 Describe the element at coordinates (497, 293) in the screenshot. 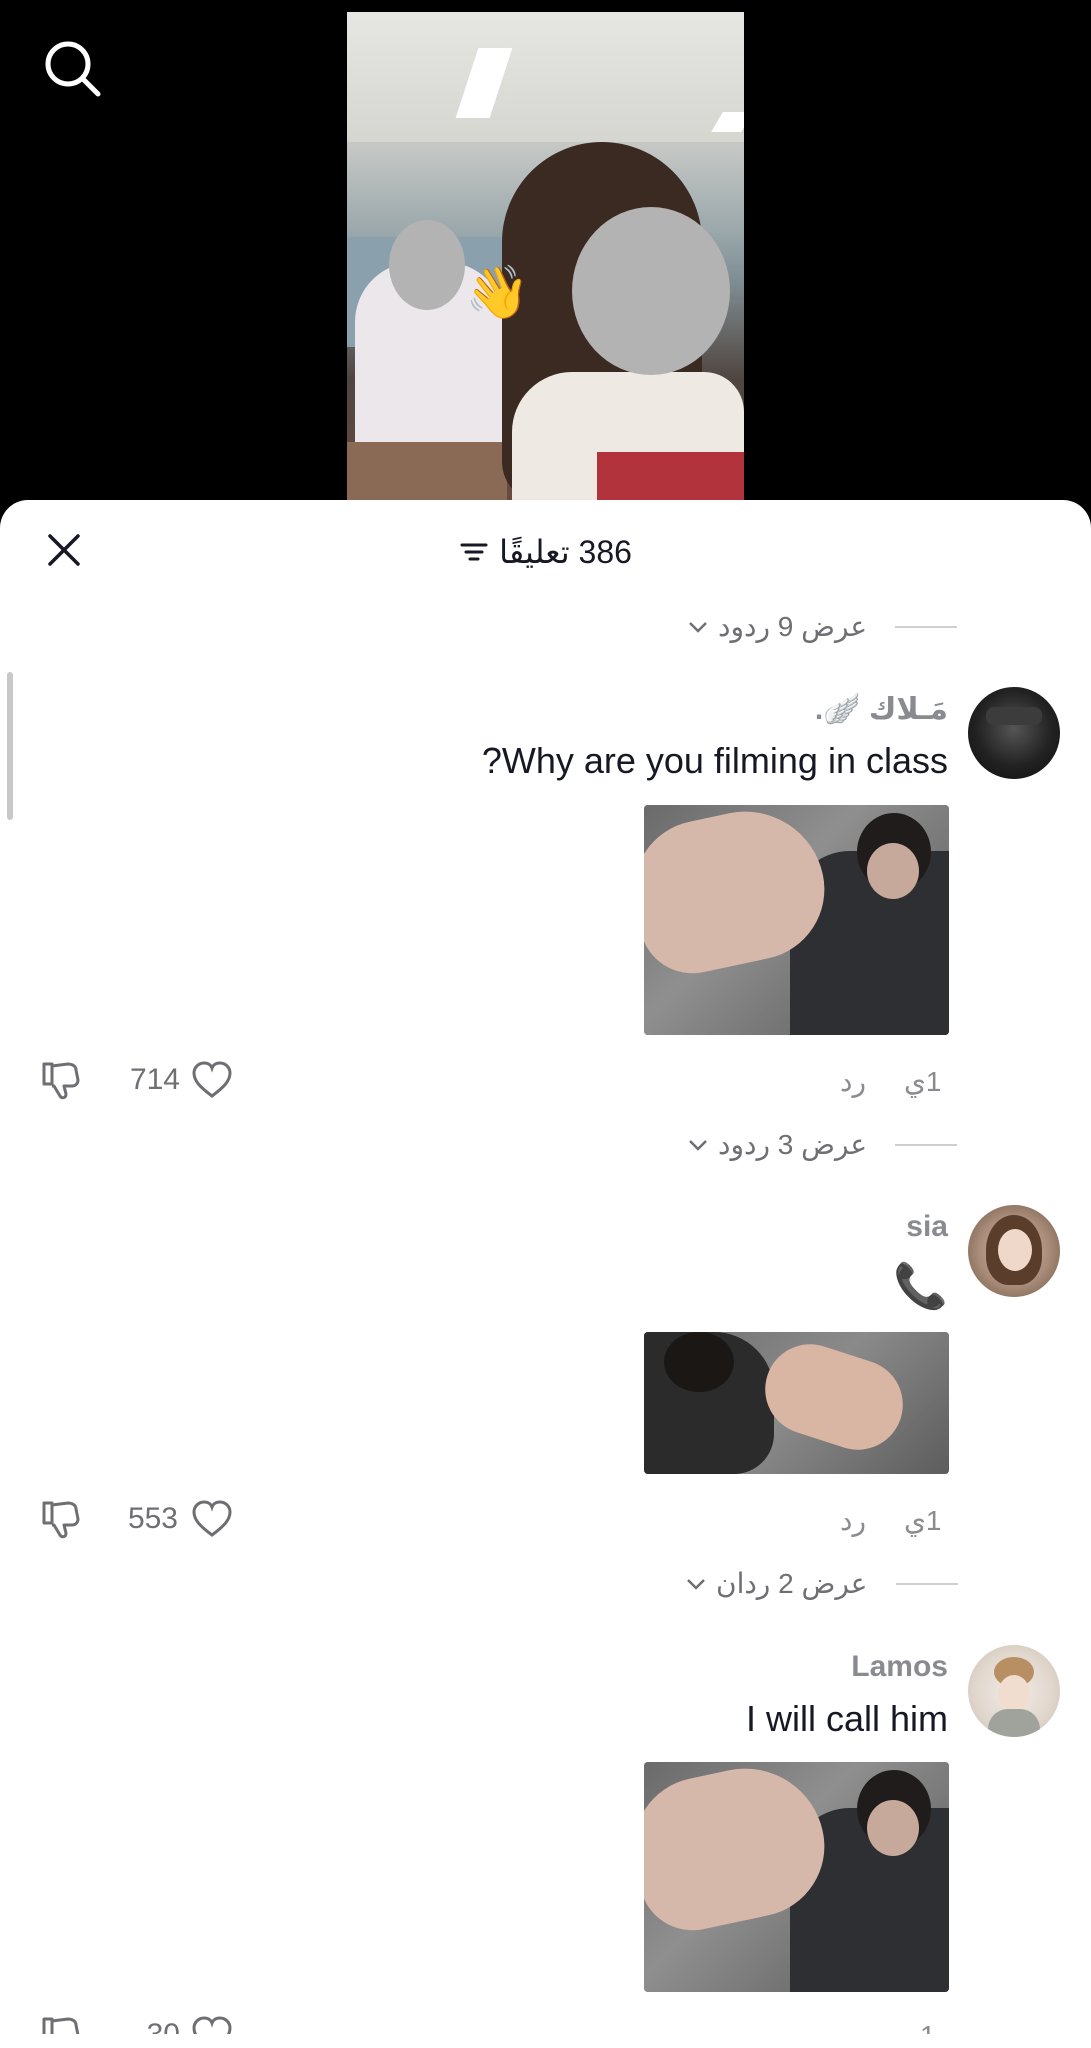

I see `waving-hand-sticker: 👋` at that location.